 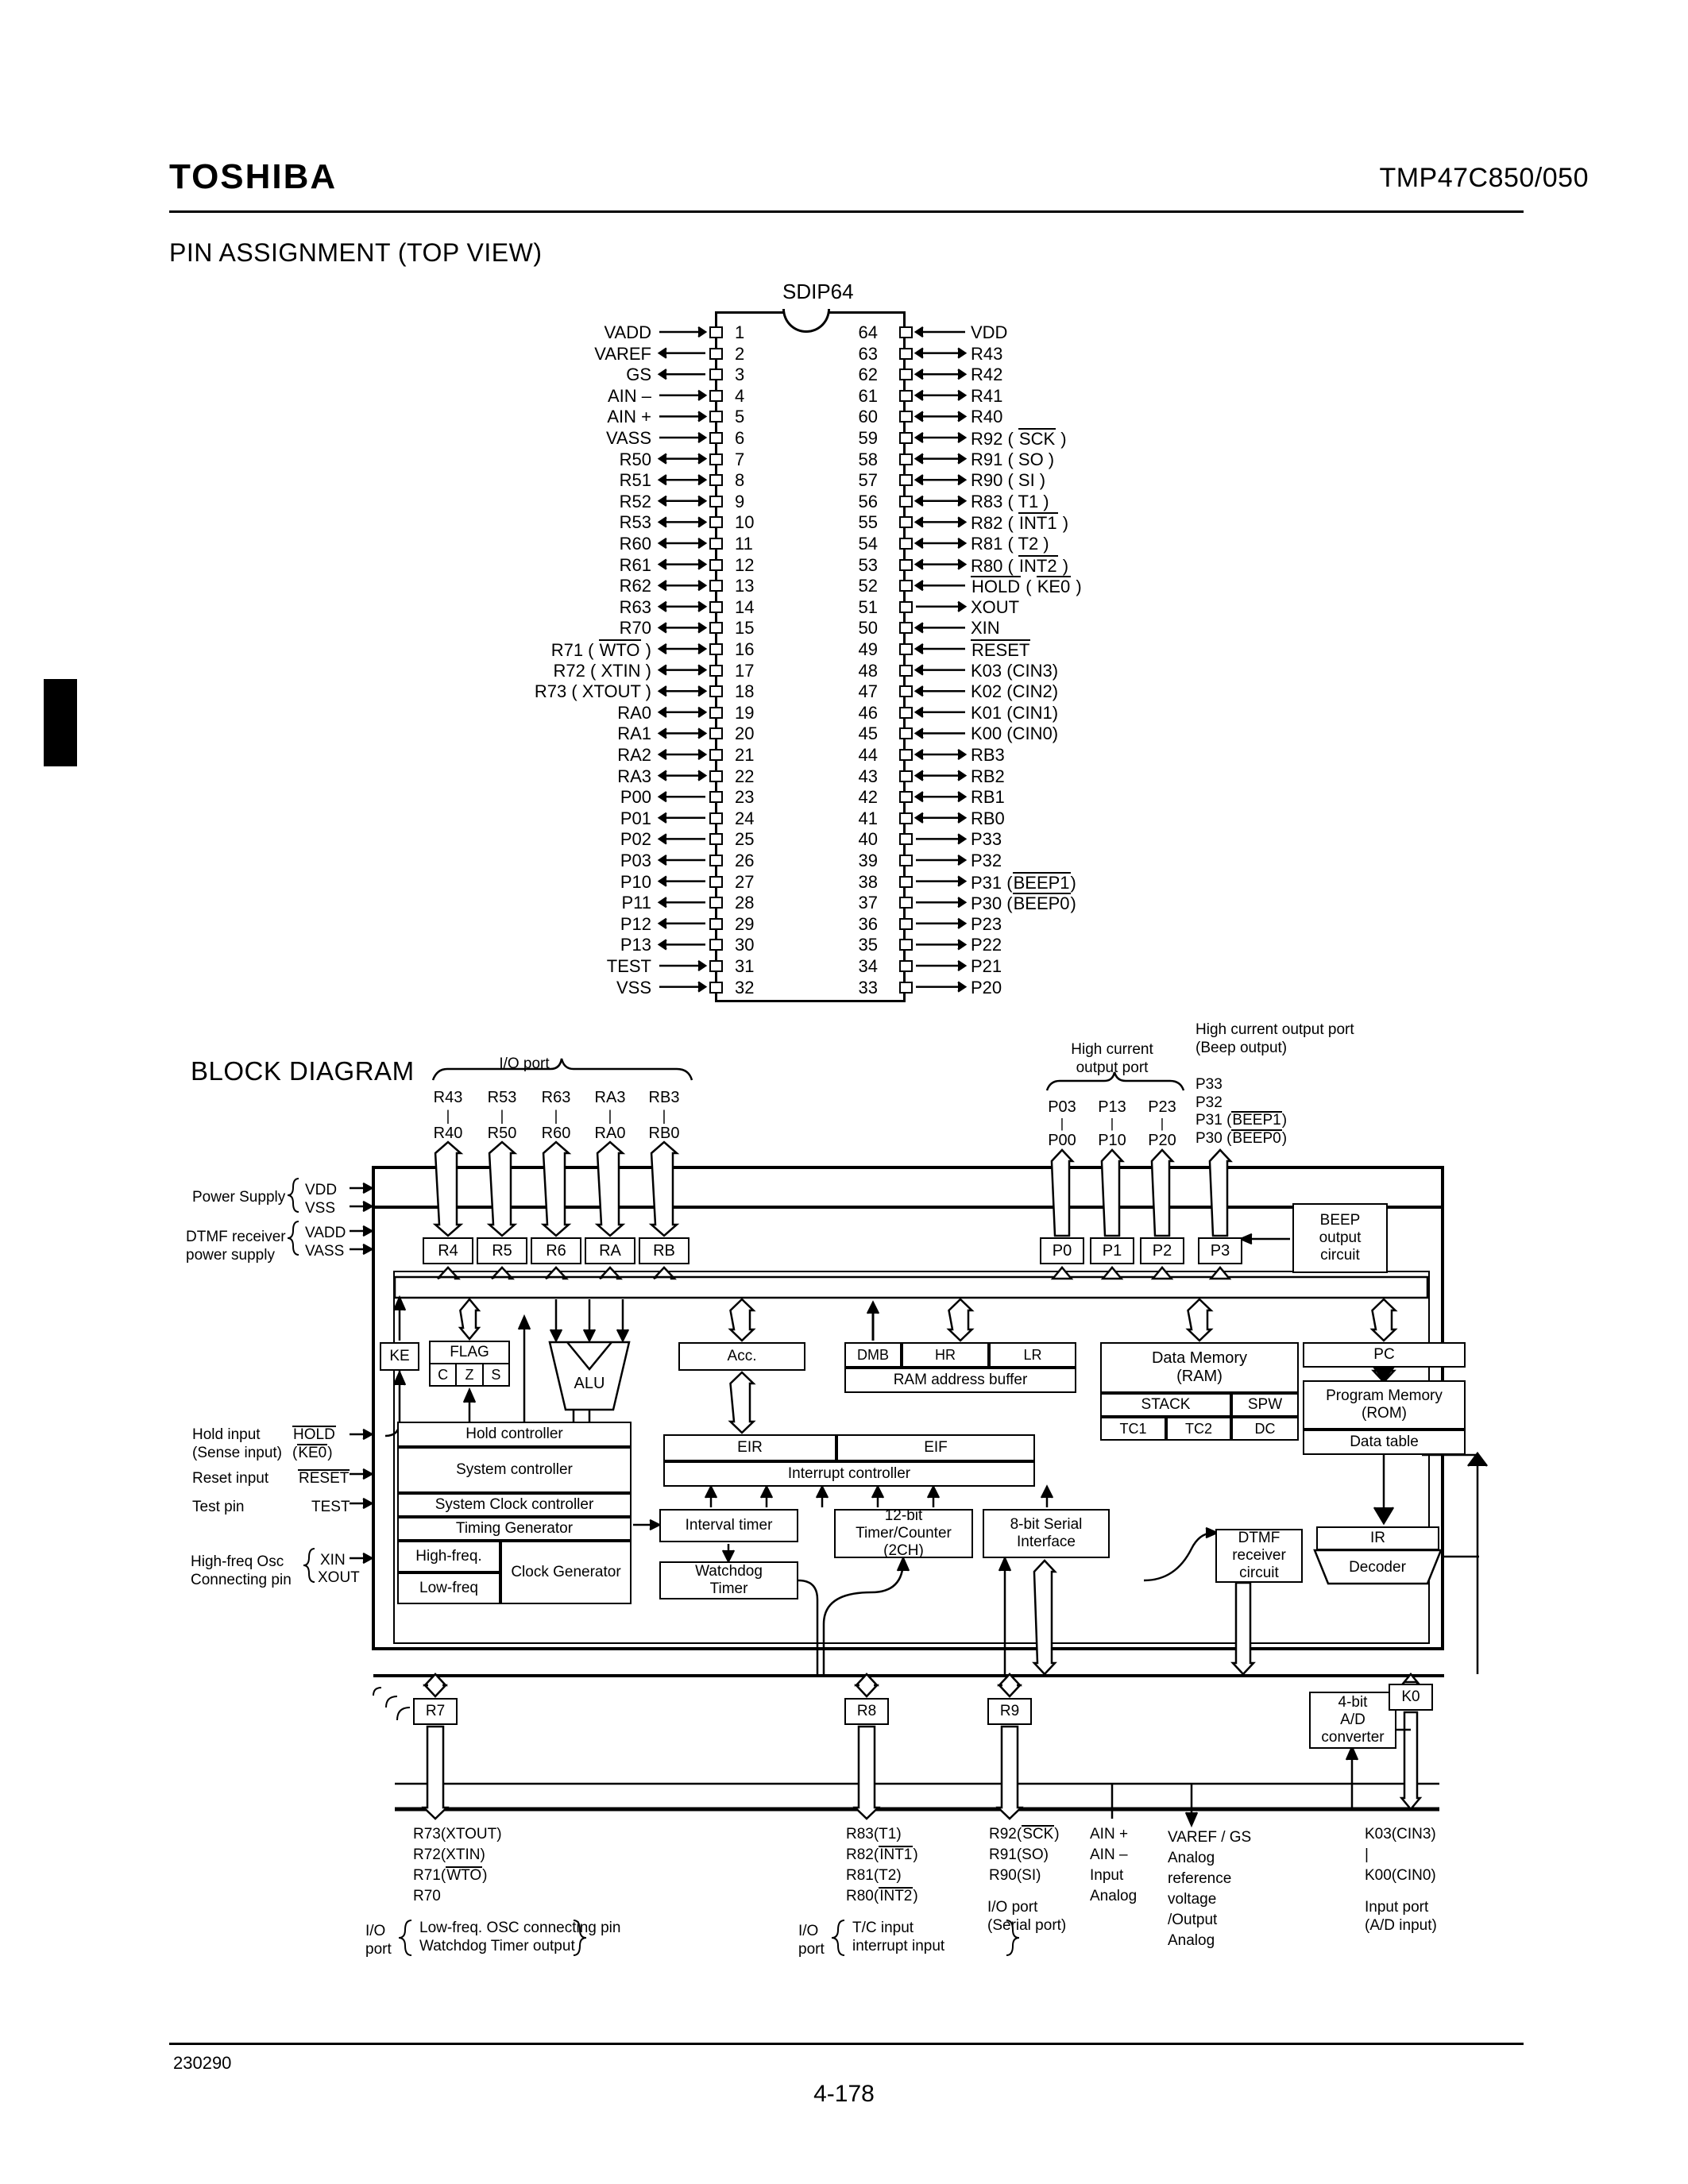 I want to click on k0-group-pin: |, so click(x=1367, y=1854).